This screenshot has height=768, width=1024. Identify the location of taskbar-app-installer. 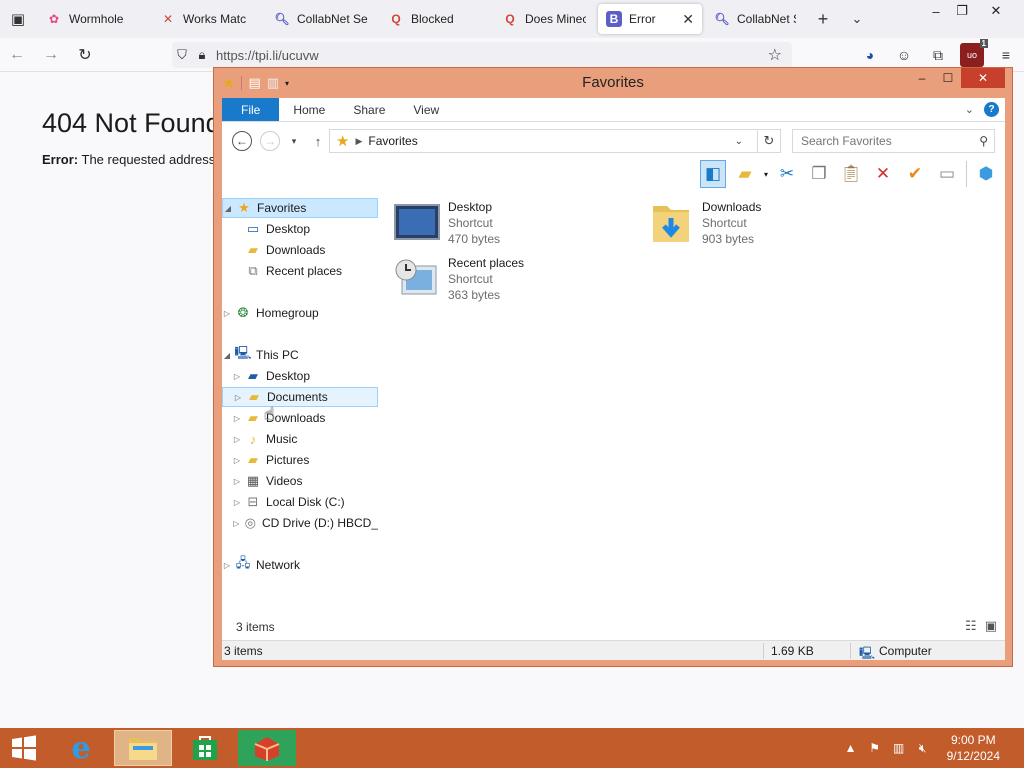
(267, 748).